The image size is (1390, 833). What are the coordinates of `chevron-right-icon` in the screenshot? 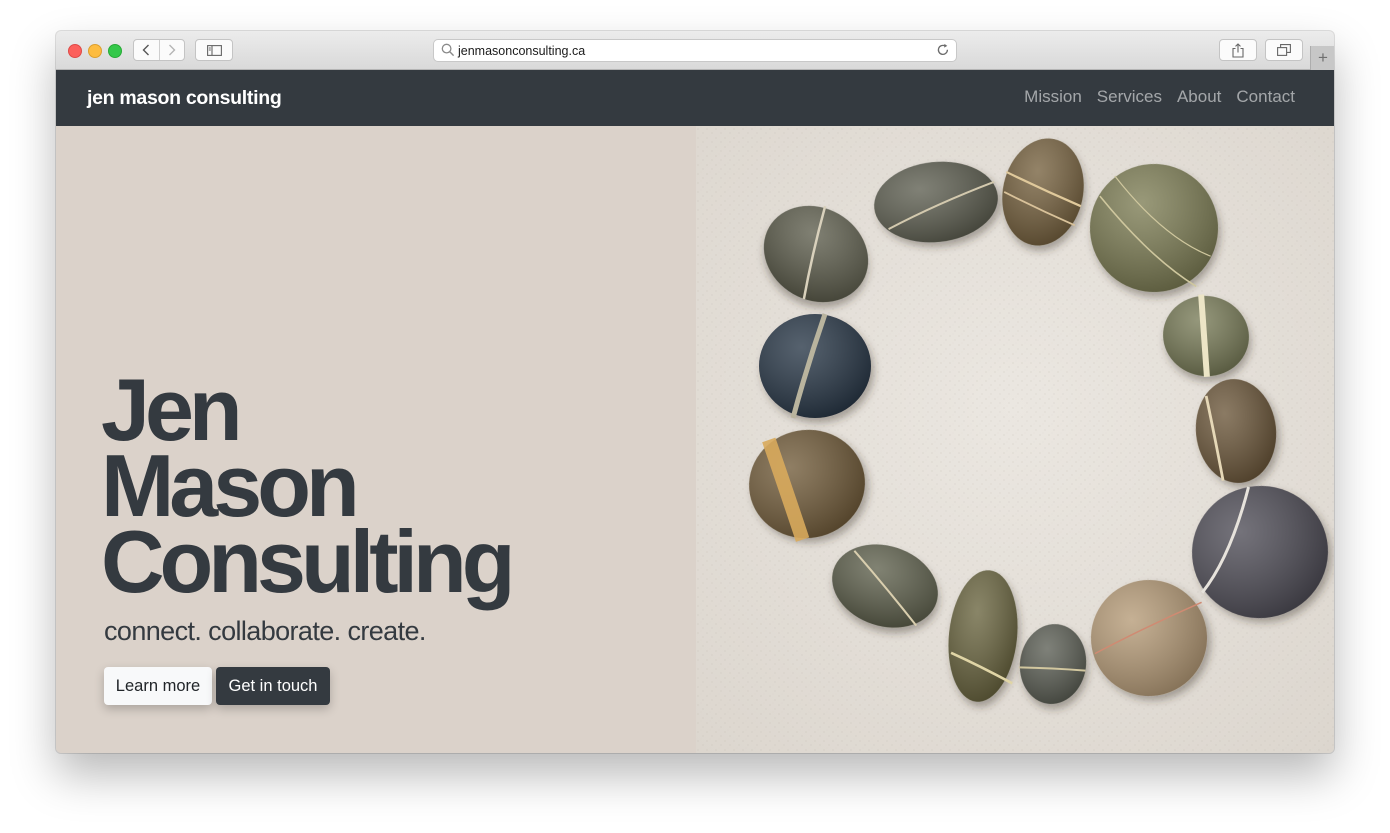 It's located at (172, 50).